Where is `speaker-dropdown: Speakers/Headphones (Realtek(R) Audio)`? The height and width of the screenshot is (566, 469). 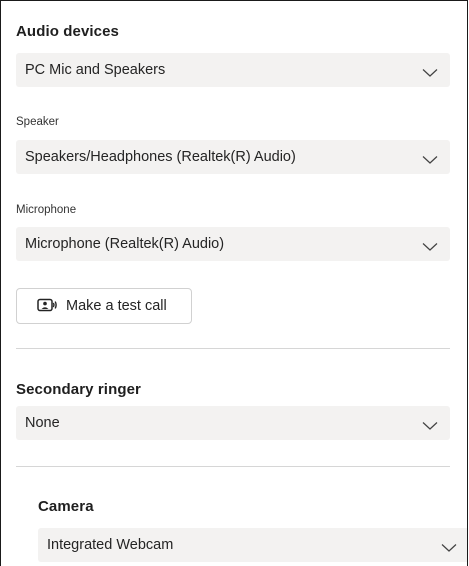 speaker-dropdown: Speakers/Headphones (Realtek(R) Audio) is located at coordinates (233, 157).